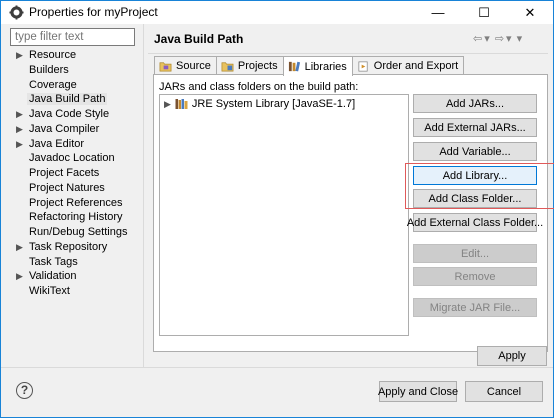 This screenshot has width=554, height=418. What do you see at coordinates (57, 143) in the screenshot?
I see `tree-item-label: Java Editor` at bounding box center [57, 143].